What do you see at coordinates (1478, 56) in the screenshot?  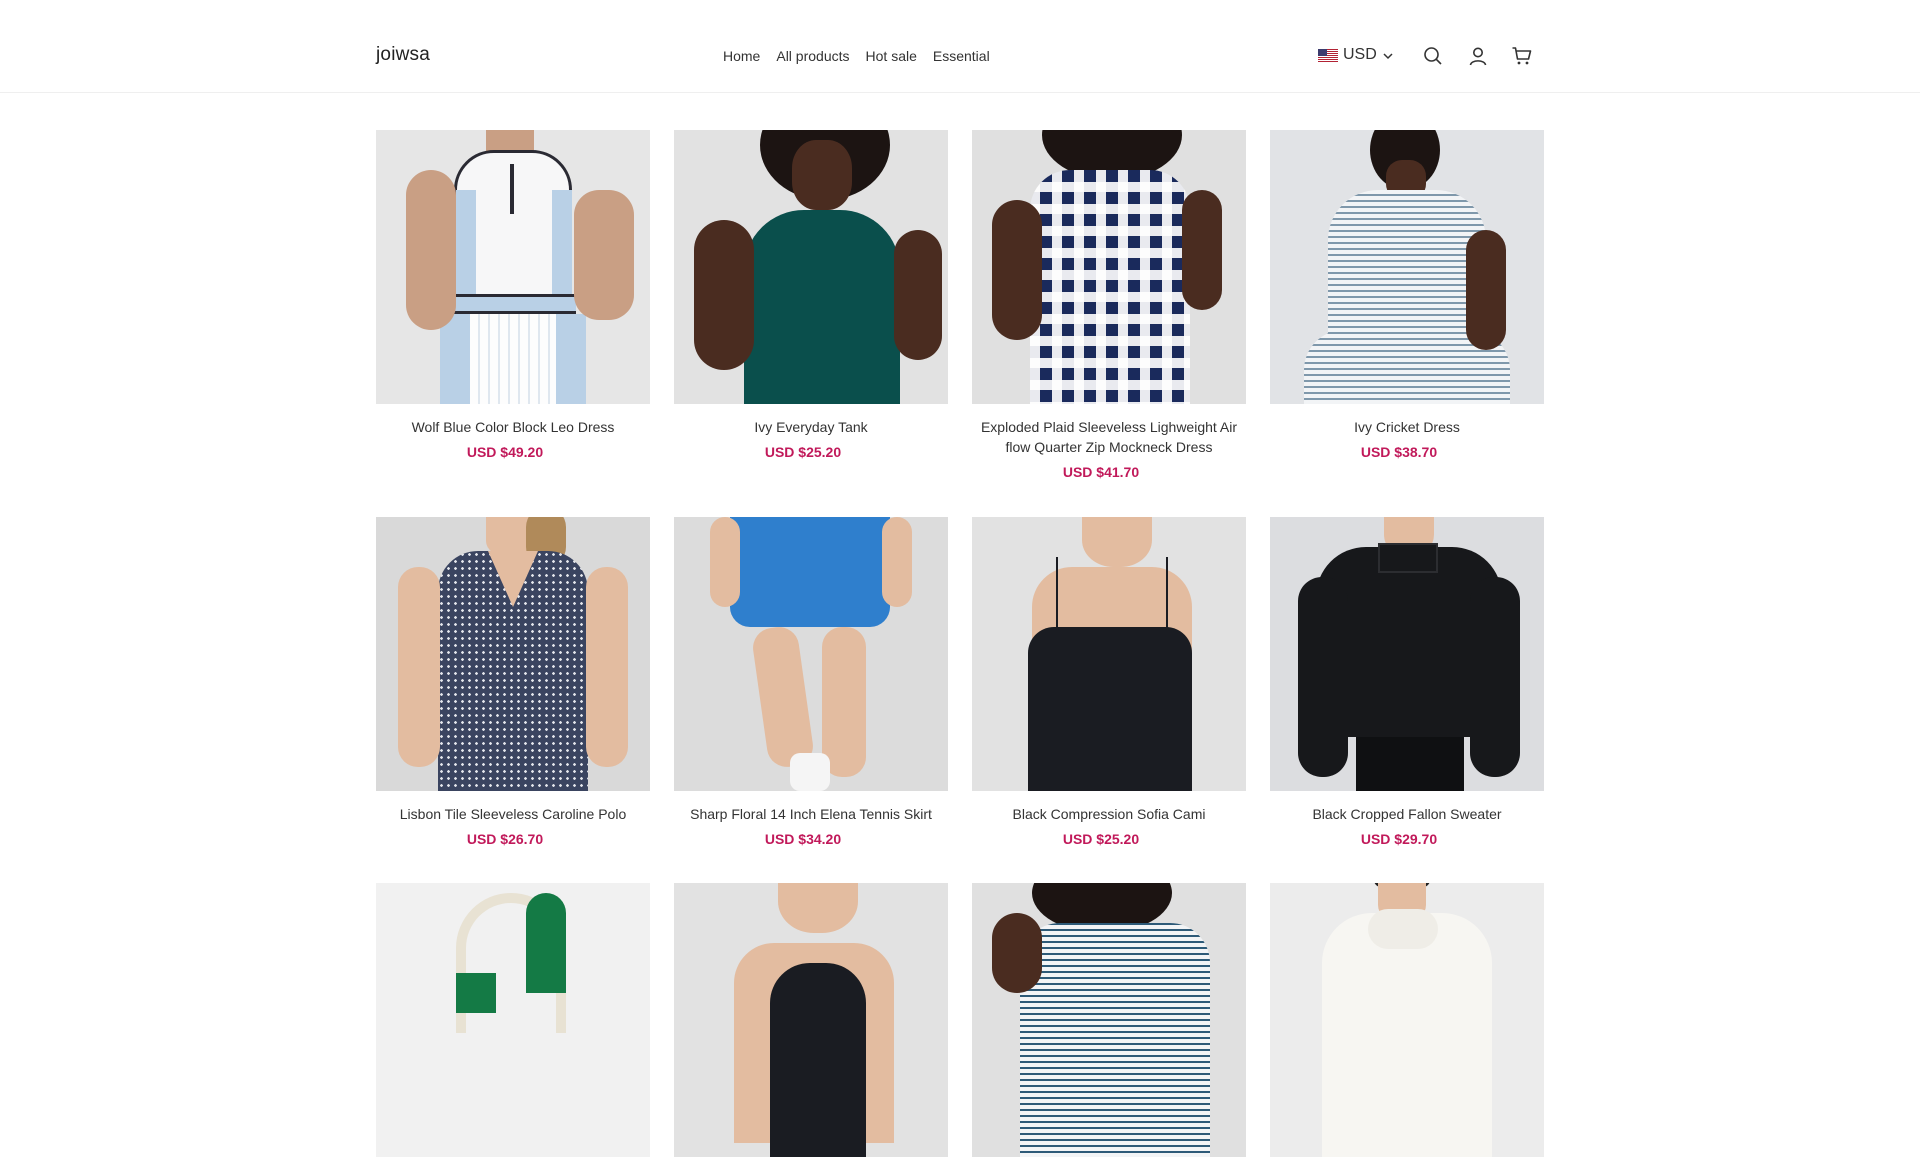 I see `user-icon` at bounding box center [1478, 56].